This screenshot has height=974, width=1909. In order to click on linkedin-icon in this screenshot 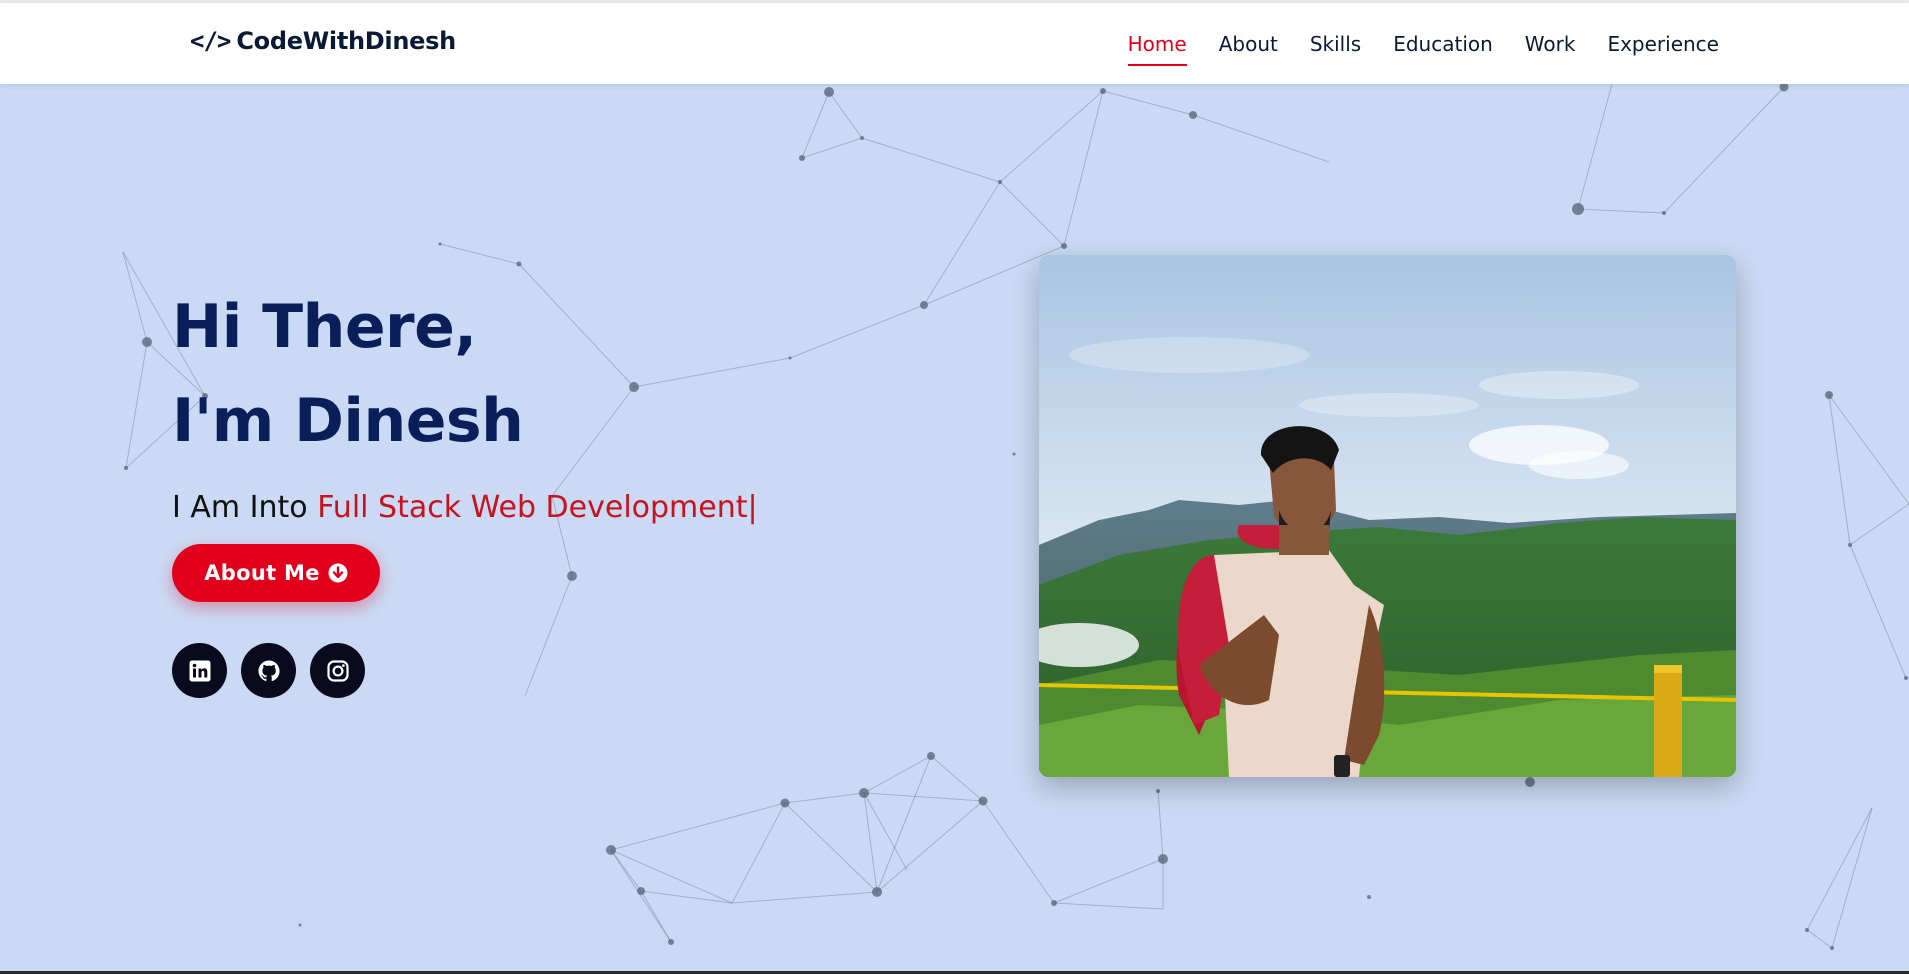, I will do `click(199, 670)`.